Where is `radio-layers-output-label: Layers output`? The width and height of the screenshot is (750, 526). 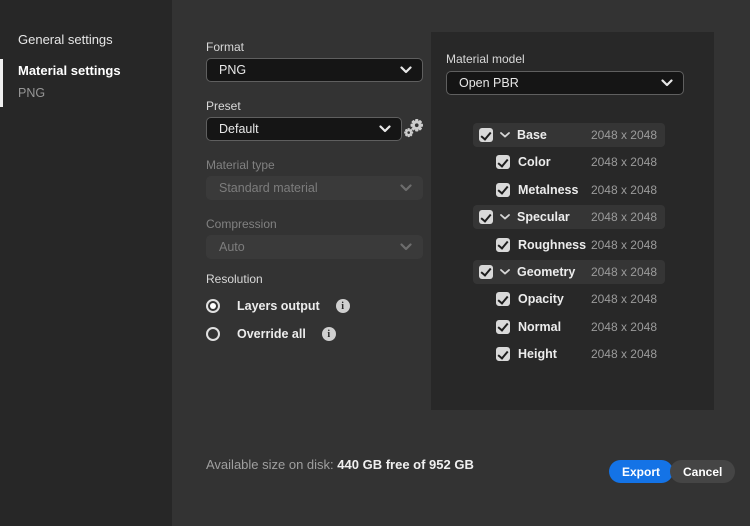
radio-layers-output-label: Layers output is located at coordinates (278, 306).